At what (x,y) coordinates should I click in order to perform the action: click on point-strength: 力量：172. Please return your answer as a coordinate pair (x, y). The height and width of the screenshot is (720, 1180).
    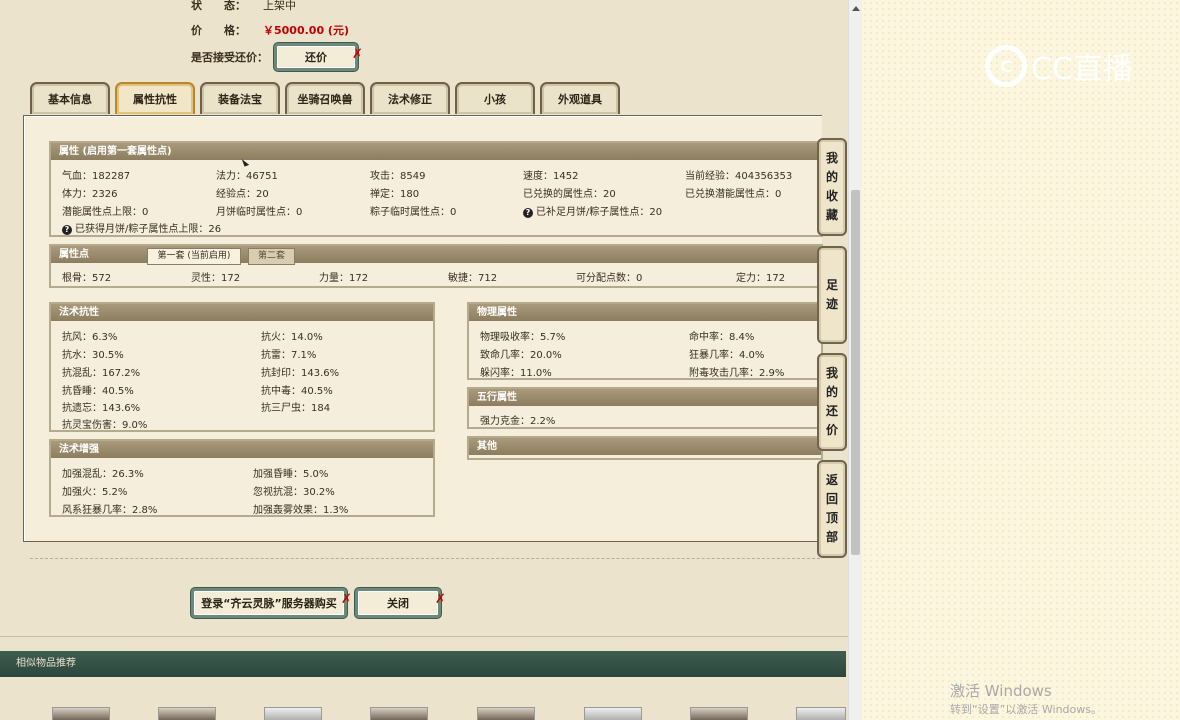
    Looking at the image, I should click on (344, 278).